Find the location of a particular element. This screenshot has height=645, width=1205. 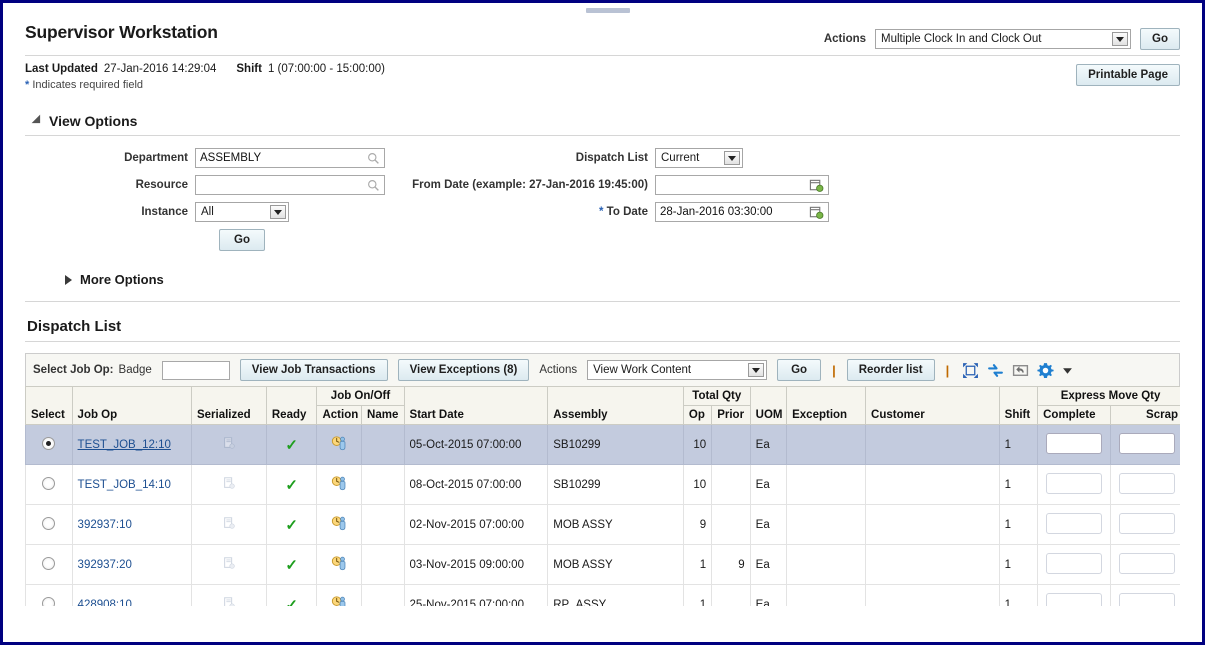

row-job-op: TEST_JOB_14:10 is located at coordinates (131, 484).